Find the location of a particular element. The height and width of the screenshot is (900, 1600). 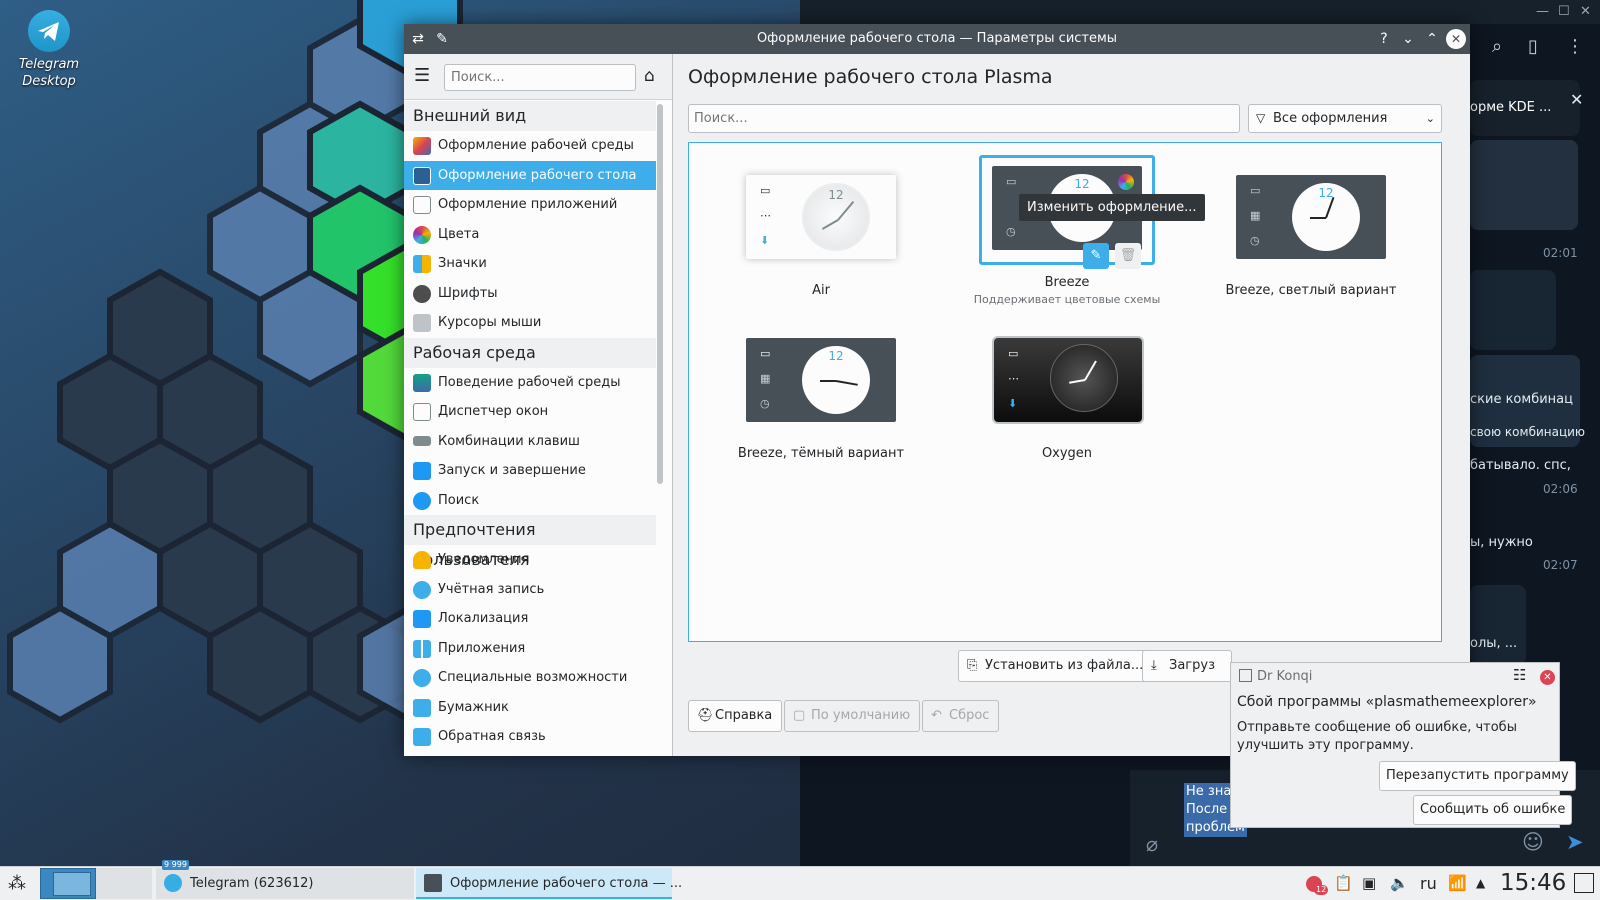

sidebar-item-startup: Запуск и завершение is located at coordinates (530, 471).